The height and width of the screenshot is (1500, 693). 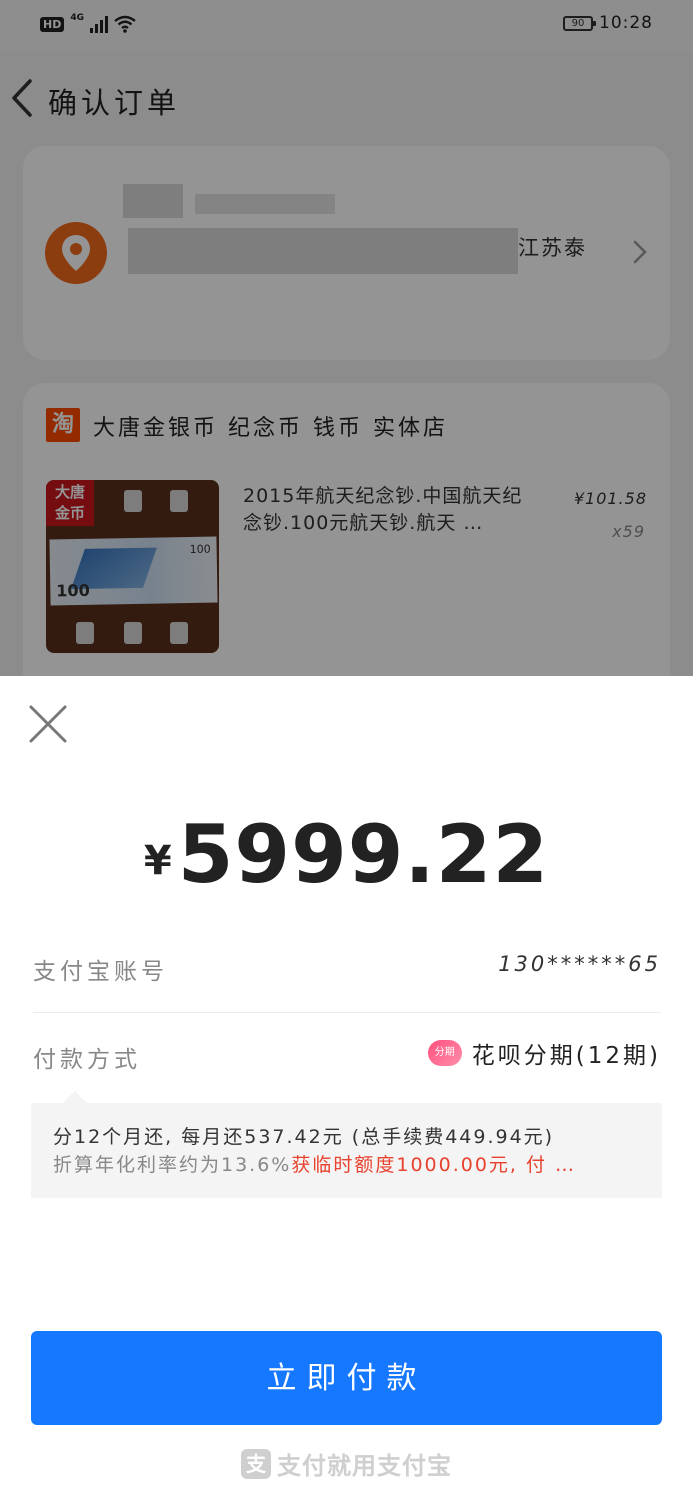 What do you see at coordinates (48, 724) in the screenshot?
I see `close-icon` at bounding box center [48, 724].